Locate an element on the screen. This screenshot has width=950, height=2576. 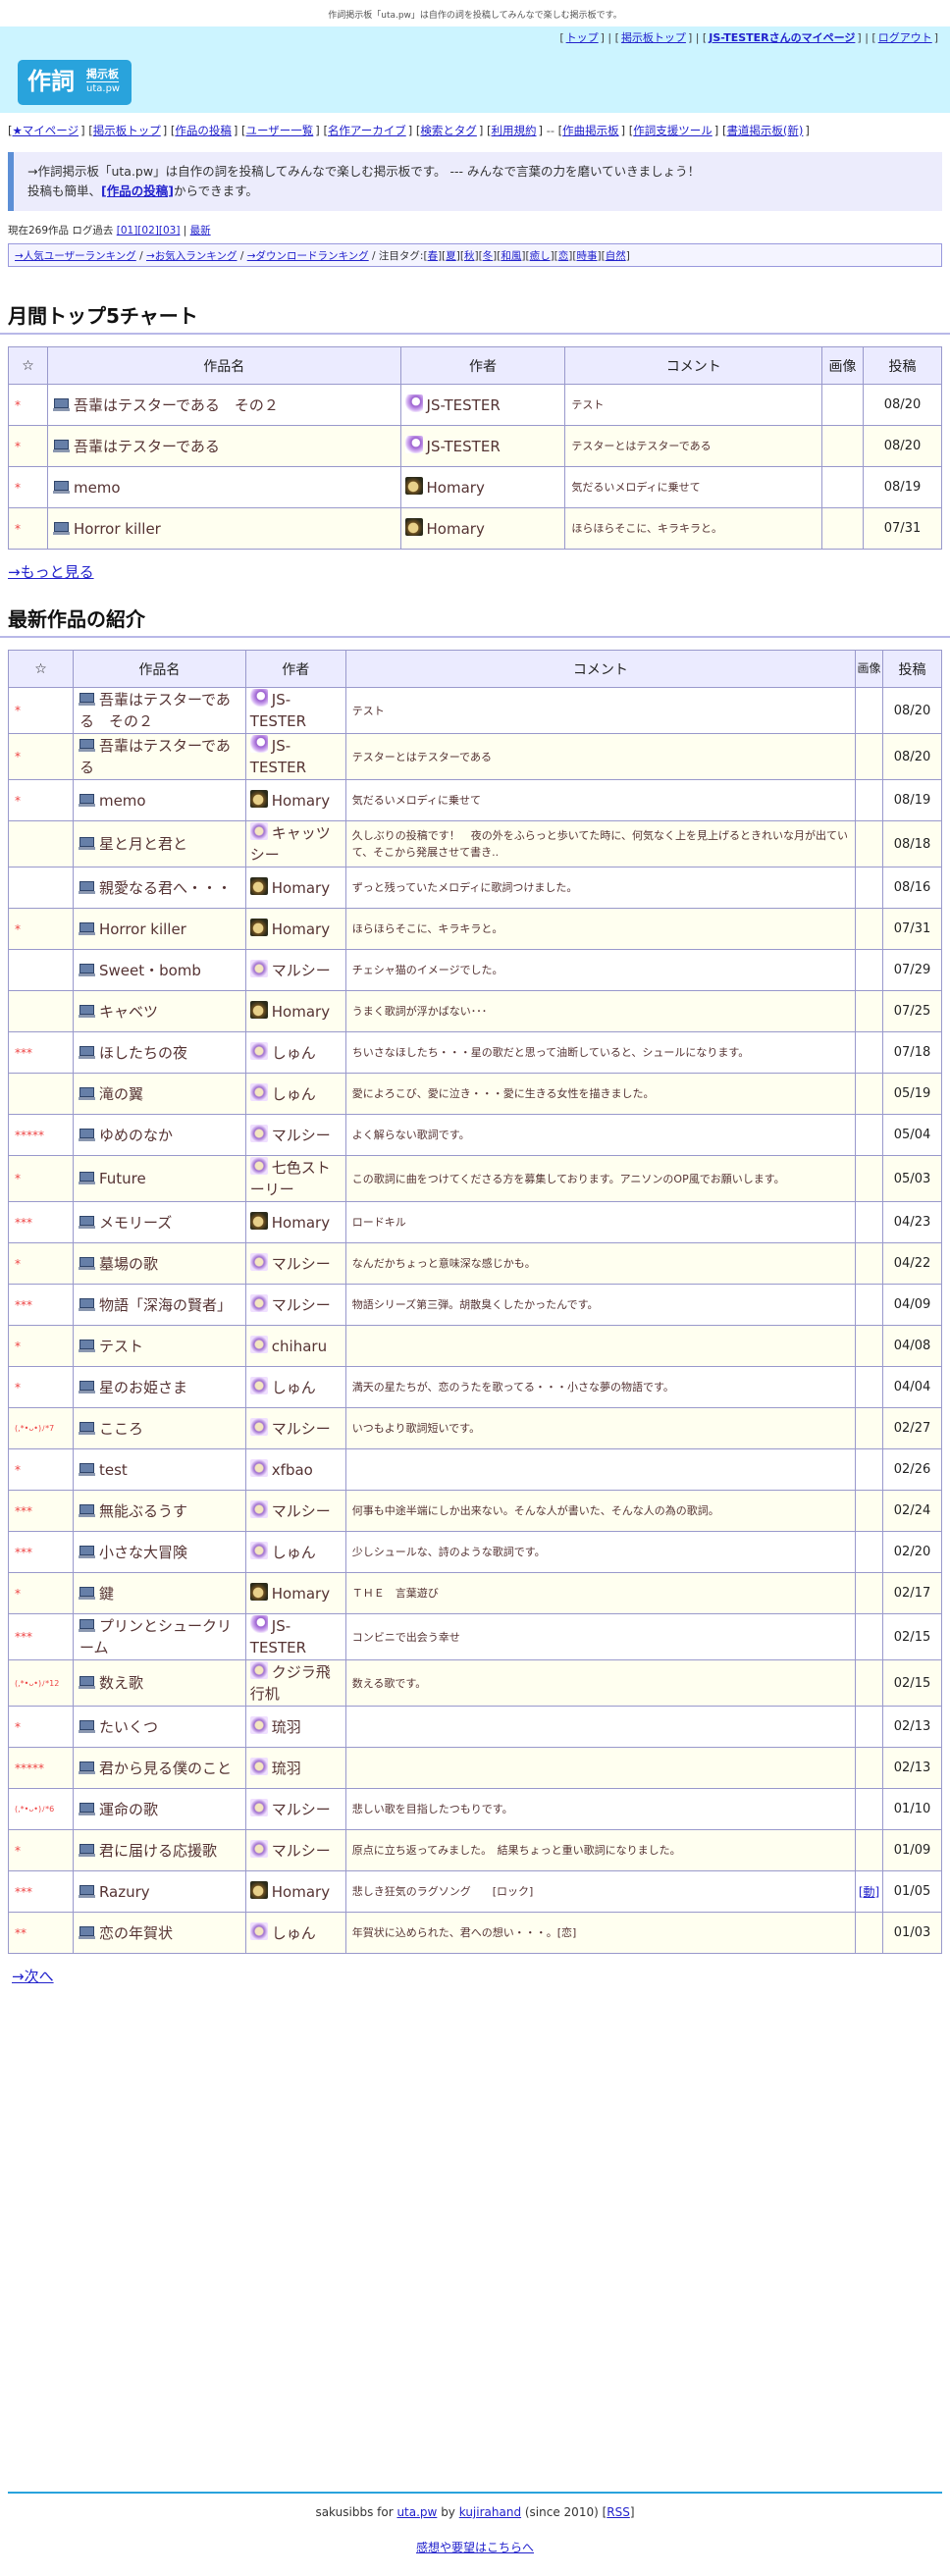
nav-board-top: 掲示板トップ is located at coordinates (127, 130).